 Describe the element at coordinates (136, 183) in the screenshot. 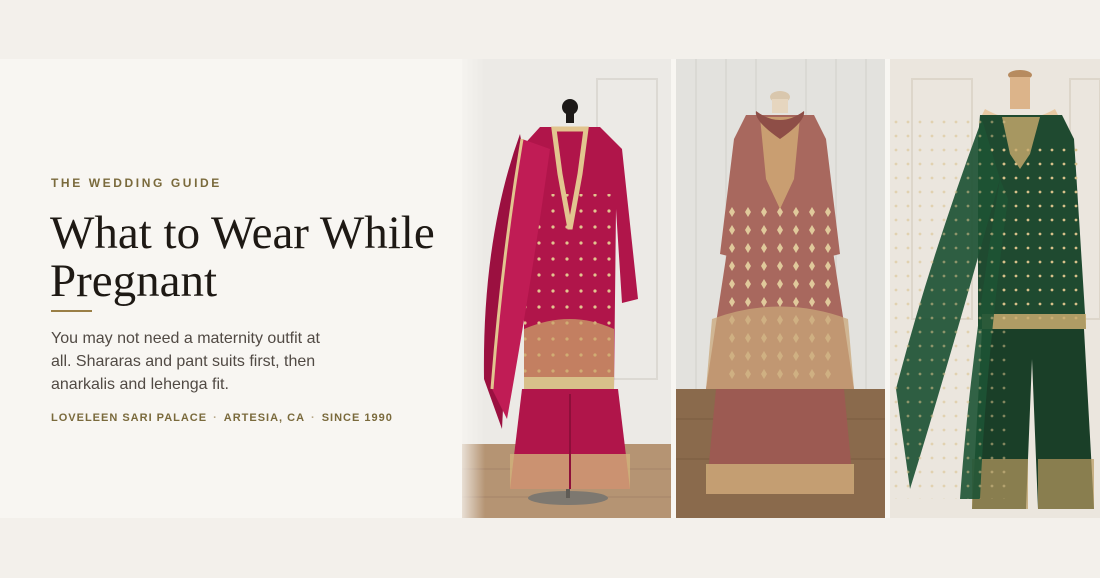

I see `eyebrow-label: THE WEDDING GUIDE` at that location.